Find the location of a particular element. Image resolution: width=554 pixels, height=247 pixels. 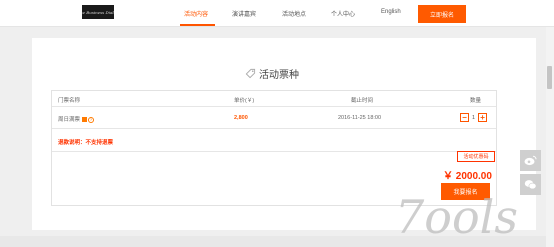

ticket-deadline: 2016-11-25 18:00 is located at coordinates (360, 118).